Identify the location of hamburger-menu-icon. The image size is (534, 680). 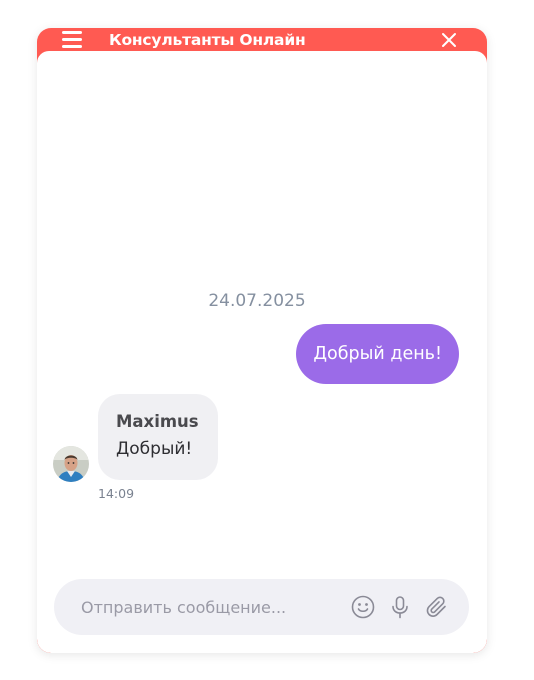
(72, 39).